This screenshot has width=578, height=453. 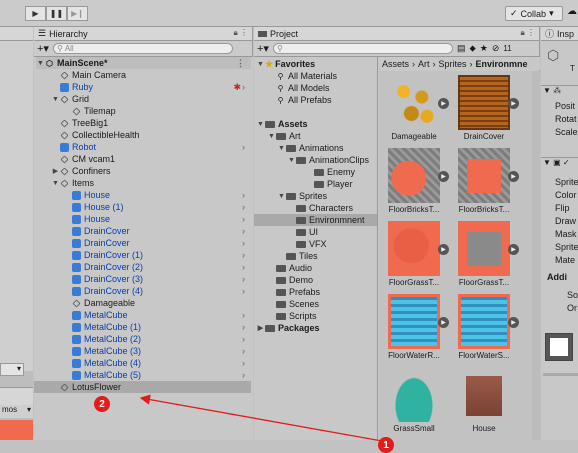 What do you see at coordinates (142, 291) in the screenshot?
I see `hierarchy-item: DrainCover (4) ›` at bounding box center [142, 291].